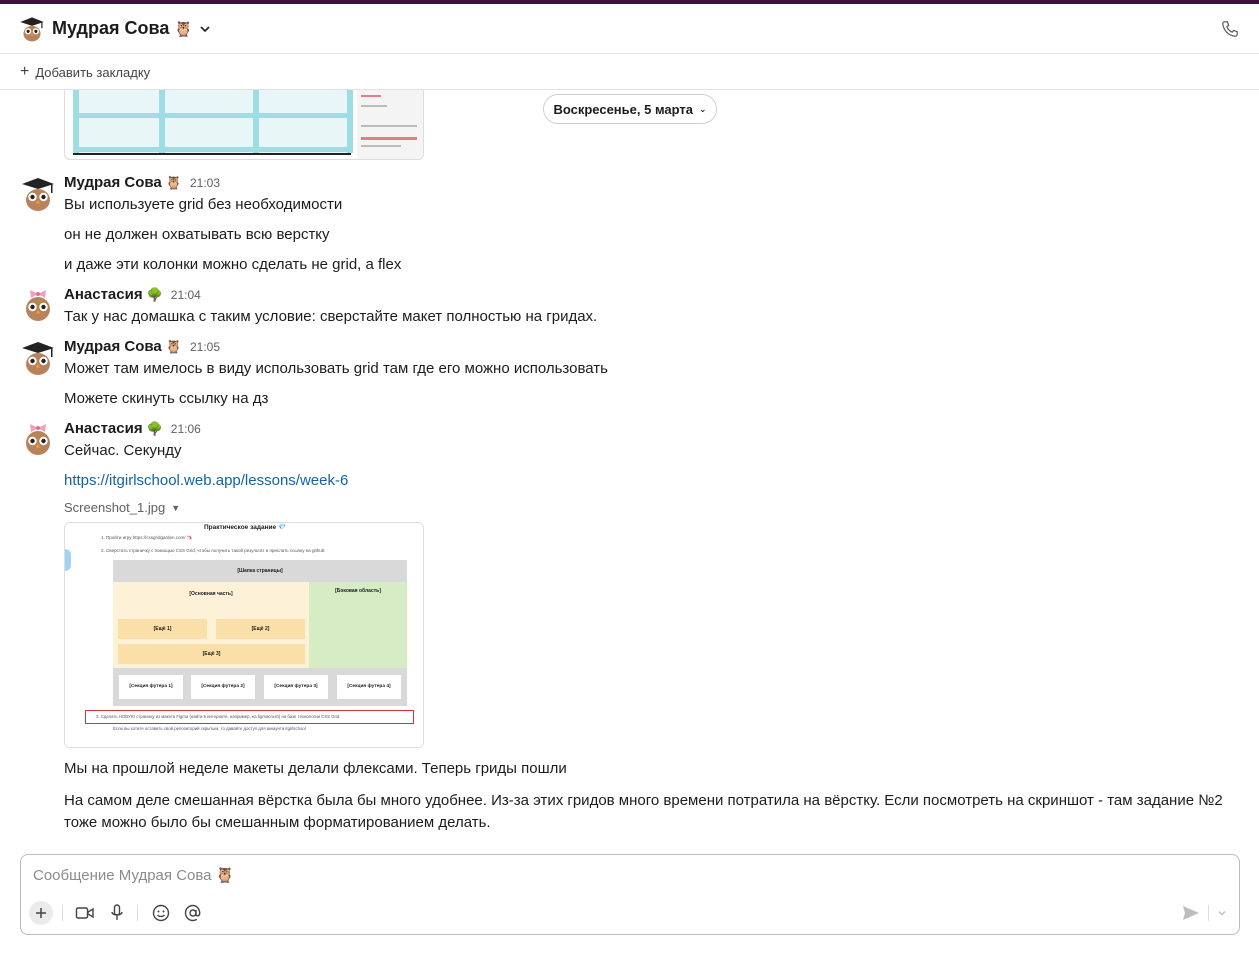 The image size is (1259, 954). I want to click on screenshot-more-2: [Ещё 2], so click(260, 629).